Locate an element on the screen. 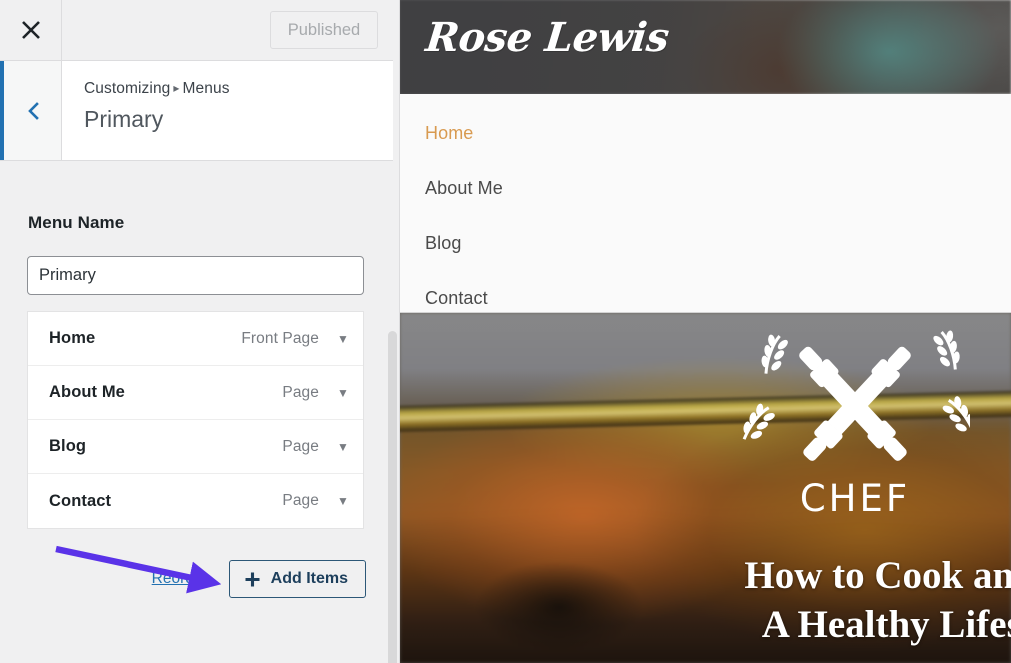 Image resolution: width=1011 pixels, height=663 pixels. menu-item-type: Front Page is located at coordinates (280, 338).